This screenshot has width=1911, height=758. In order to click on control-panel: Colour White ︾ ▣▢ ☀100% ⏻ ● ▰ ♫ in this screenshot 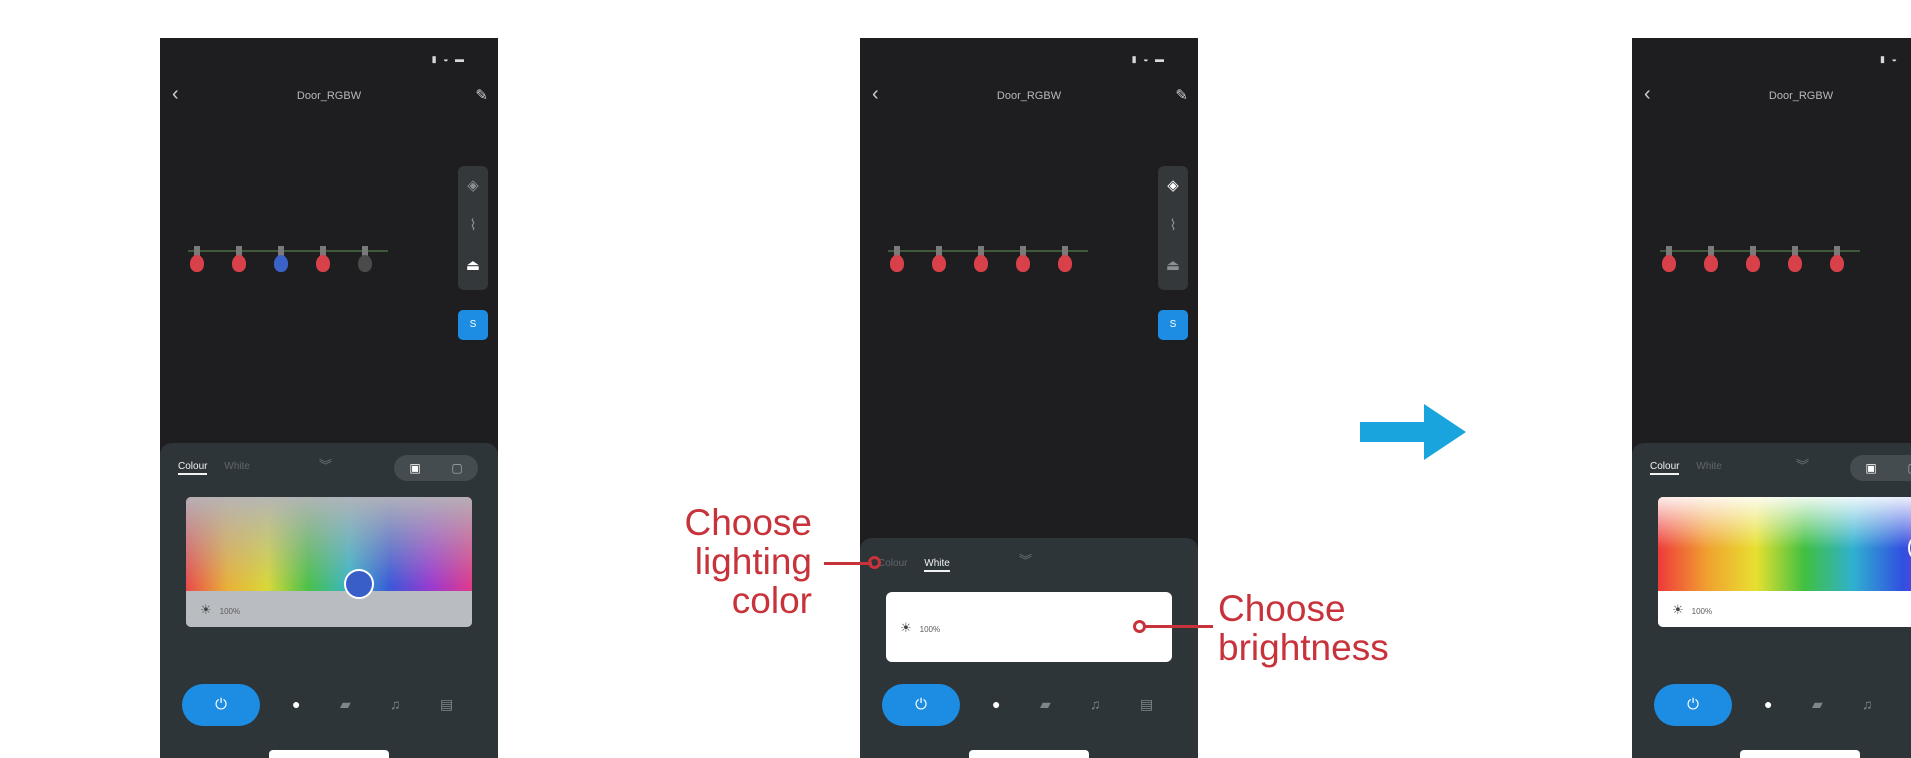, I will do `click(1771, 600)`.